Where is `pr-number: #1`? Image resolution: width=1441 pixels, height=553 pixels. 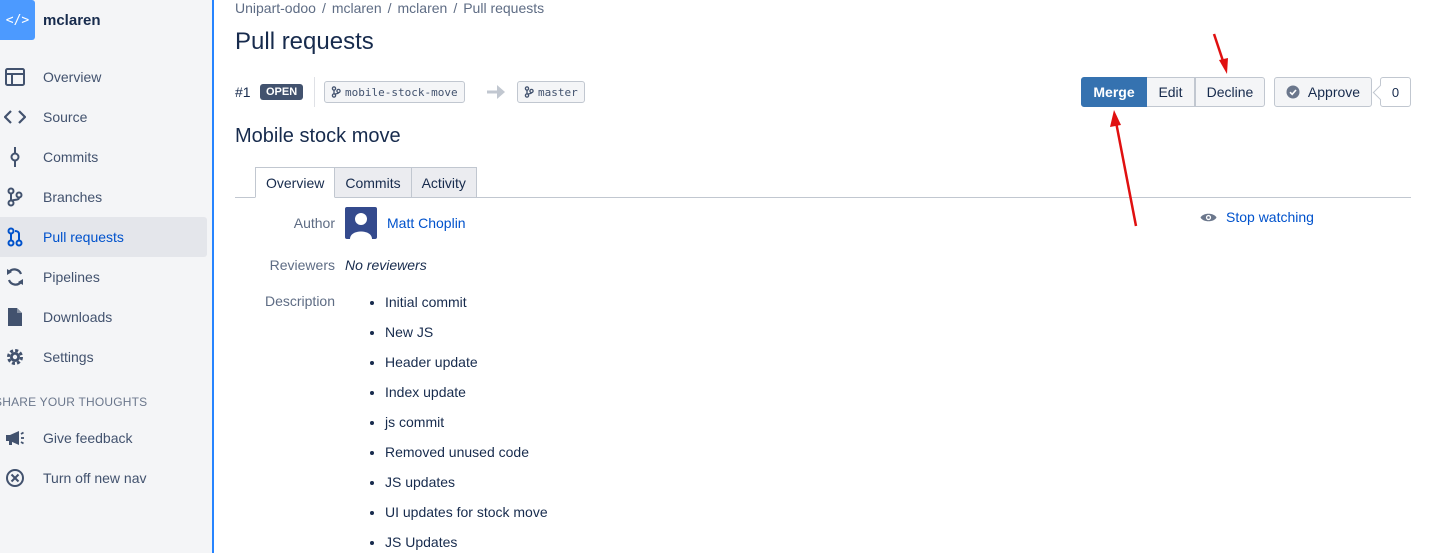
pr-number: #1 is located at coordinates (243, 92).